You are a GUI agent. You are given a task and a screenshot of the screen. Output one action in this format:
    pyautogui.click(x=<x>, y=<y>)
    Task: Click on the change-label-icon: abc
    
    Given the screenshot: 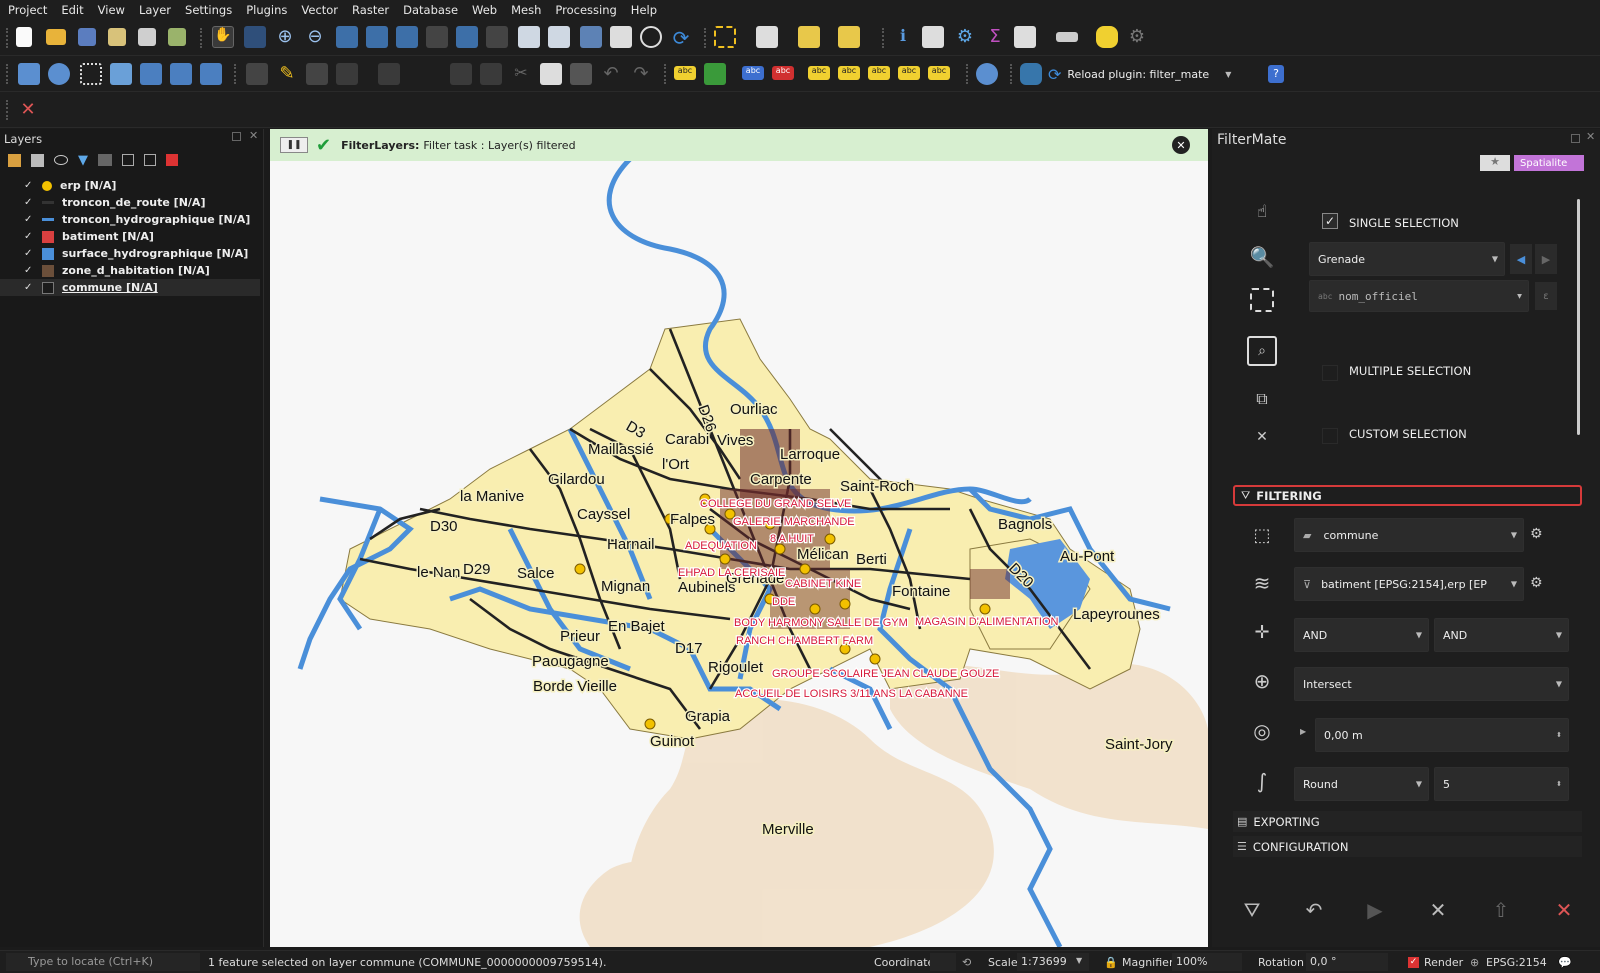 What is the action you would take?
    pyautogui.click(x=939, y=73)
    